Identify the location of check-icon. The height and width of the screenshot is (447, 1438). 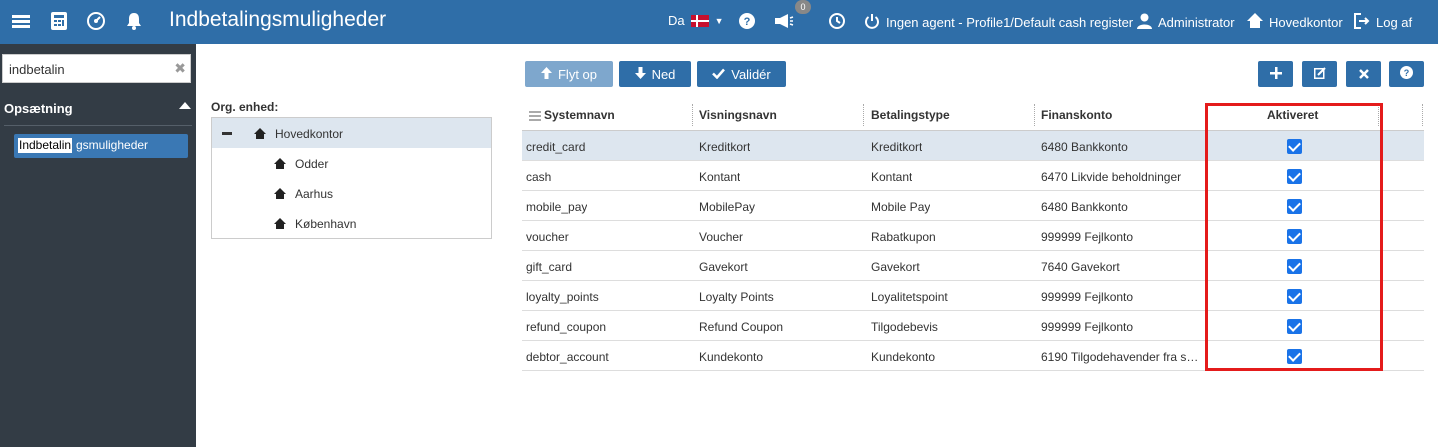
(719, 74).